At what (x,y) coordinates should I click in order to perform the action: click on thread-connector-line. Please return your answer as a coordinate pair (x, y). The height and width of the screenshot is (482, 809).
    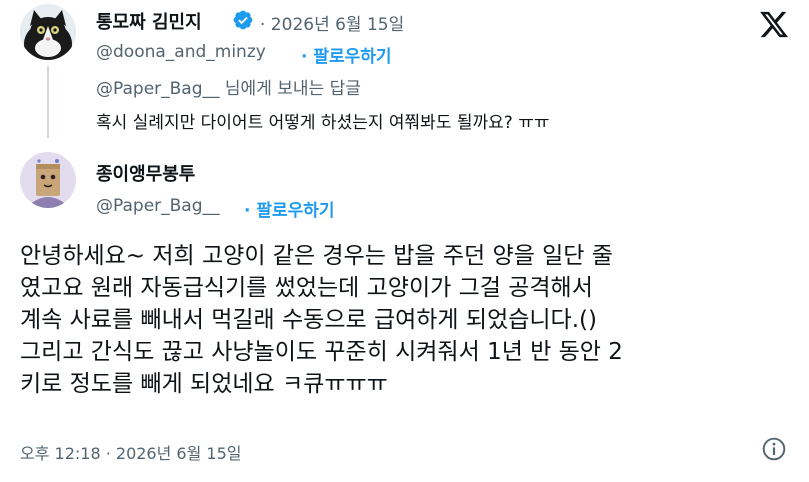
    Looking at the image, I should click on (48, 102).